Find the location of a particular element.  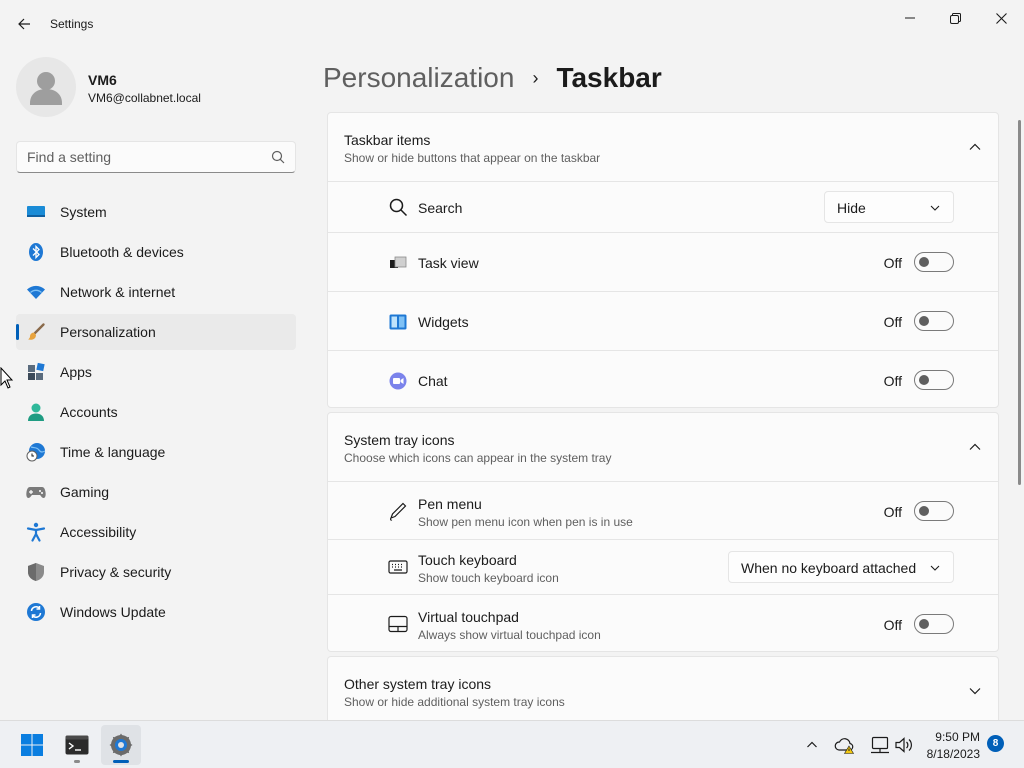

sidebar-item-privacy: Privacy & security is located at coordinates (156, 572).